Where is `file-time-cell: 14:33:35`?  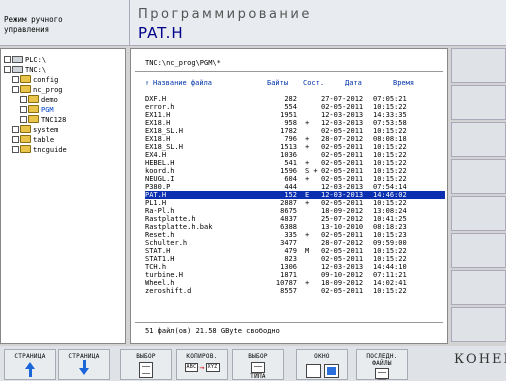
file-time-cell: 14:33:35 is located at coordinates (390, 115).